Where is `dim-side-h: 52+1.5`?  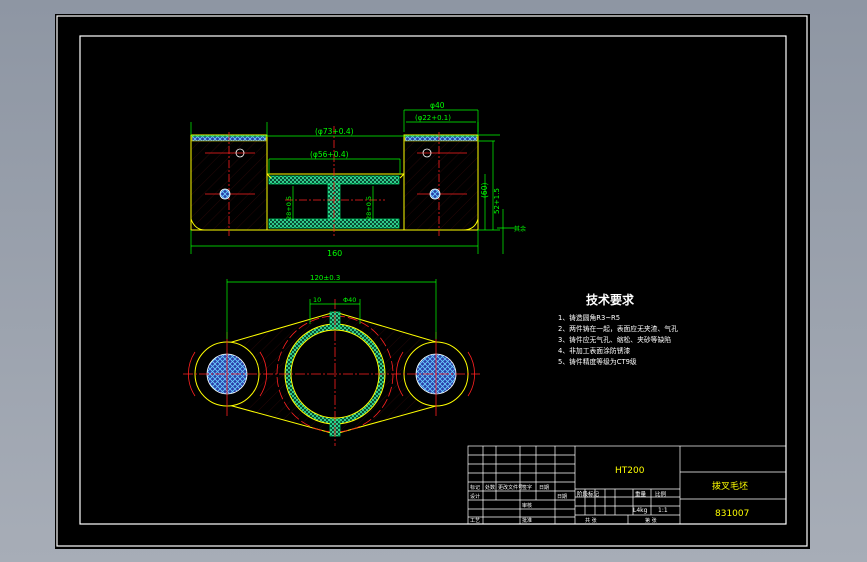 dim-side-h: 52+1.5 is located at coordinates (497, 201).